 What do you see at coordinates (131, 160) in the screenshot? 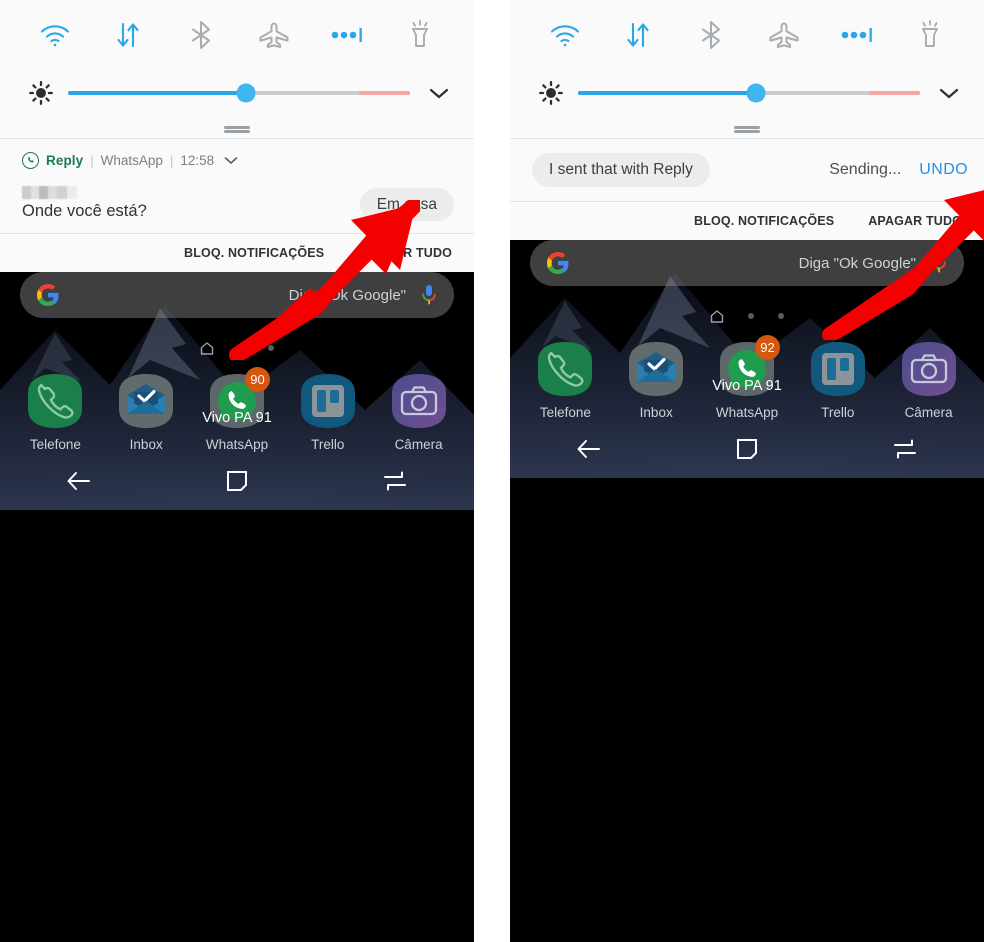
I see `notification-source: WhatsApp` at bounding box center [131, 160].